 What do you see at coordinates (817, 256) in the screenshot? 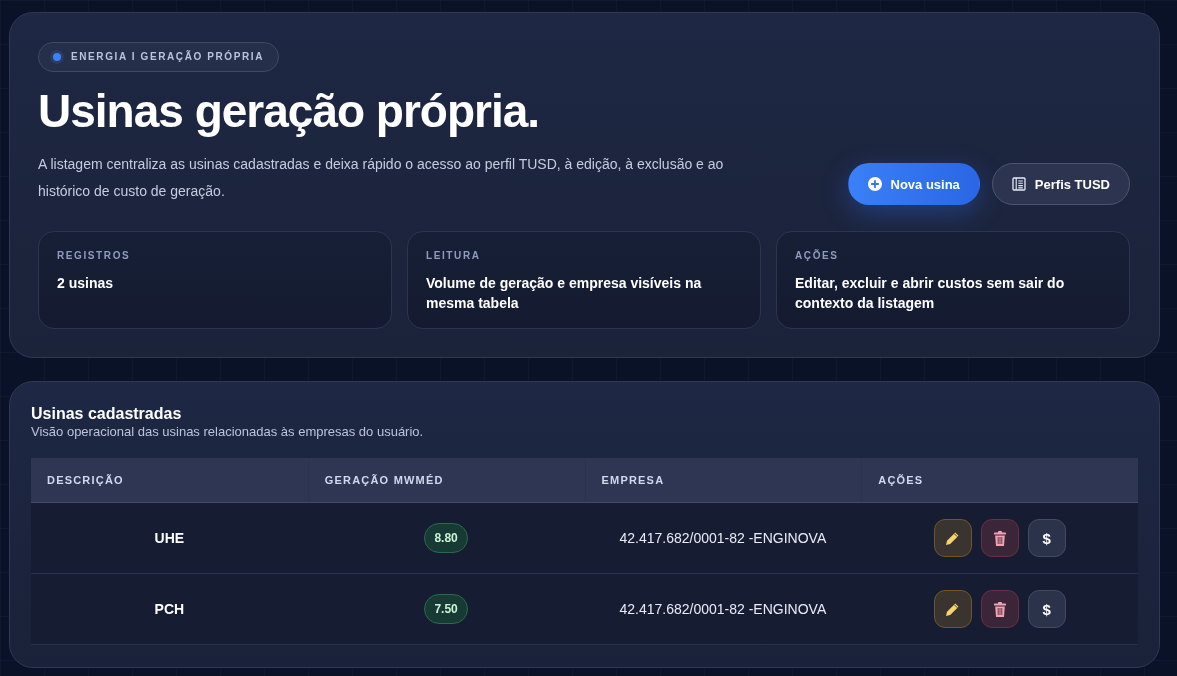
I see `stat-label: AÇÕES` at bounding box center [817, 256].